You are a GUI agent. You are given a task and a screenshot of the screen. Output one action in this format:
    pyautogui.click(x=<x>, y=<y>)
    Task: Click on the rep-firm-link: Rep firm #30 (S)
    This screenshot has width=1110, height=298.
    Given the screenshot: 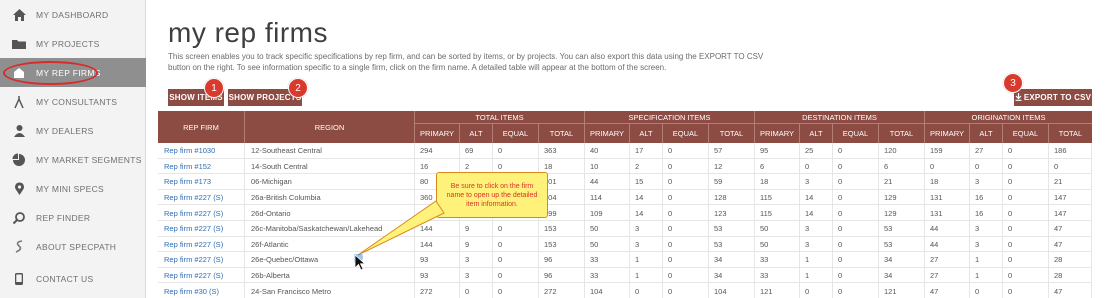 What is the action you would take?
    pyautogui.click(x=201, y=290)
    